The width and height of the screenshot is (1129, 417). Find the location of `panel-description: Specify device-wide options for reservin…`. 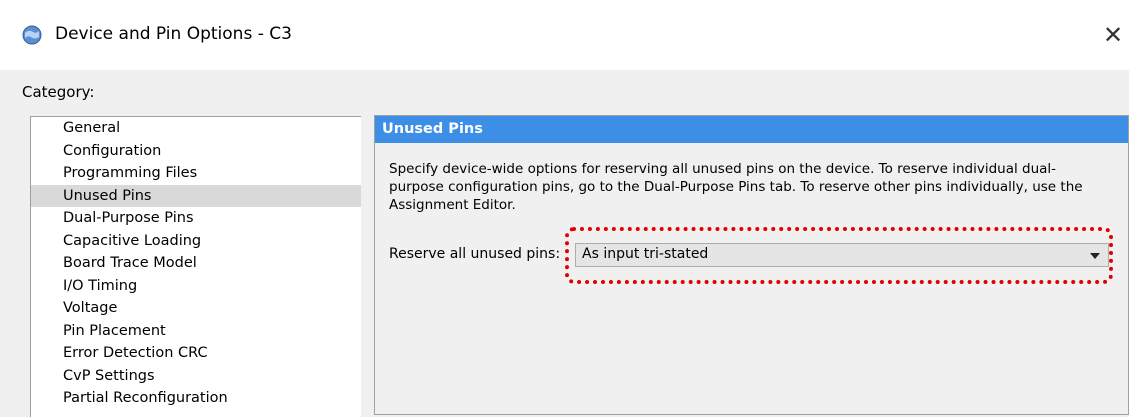

panel-description: Specify device-wide options for reservin… is located at coordinates (736, 187).